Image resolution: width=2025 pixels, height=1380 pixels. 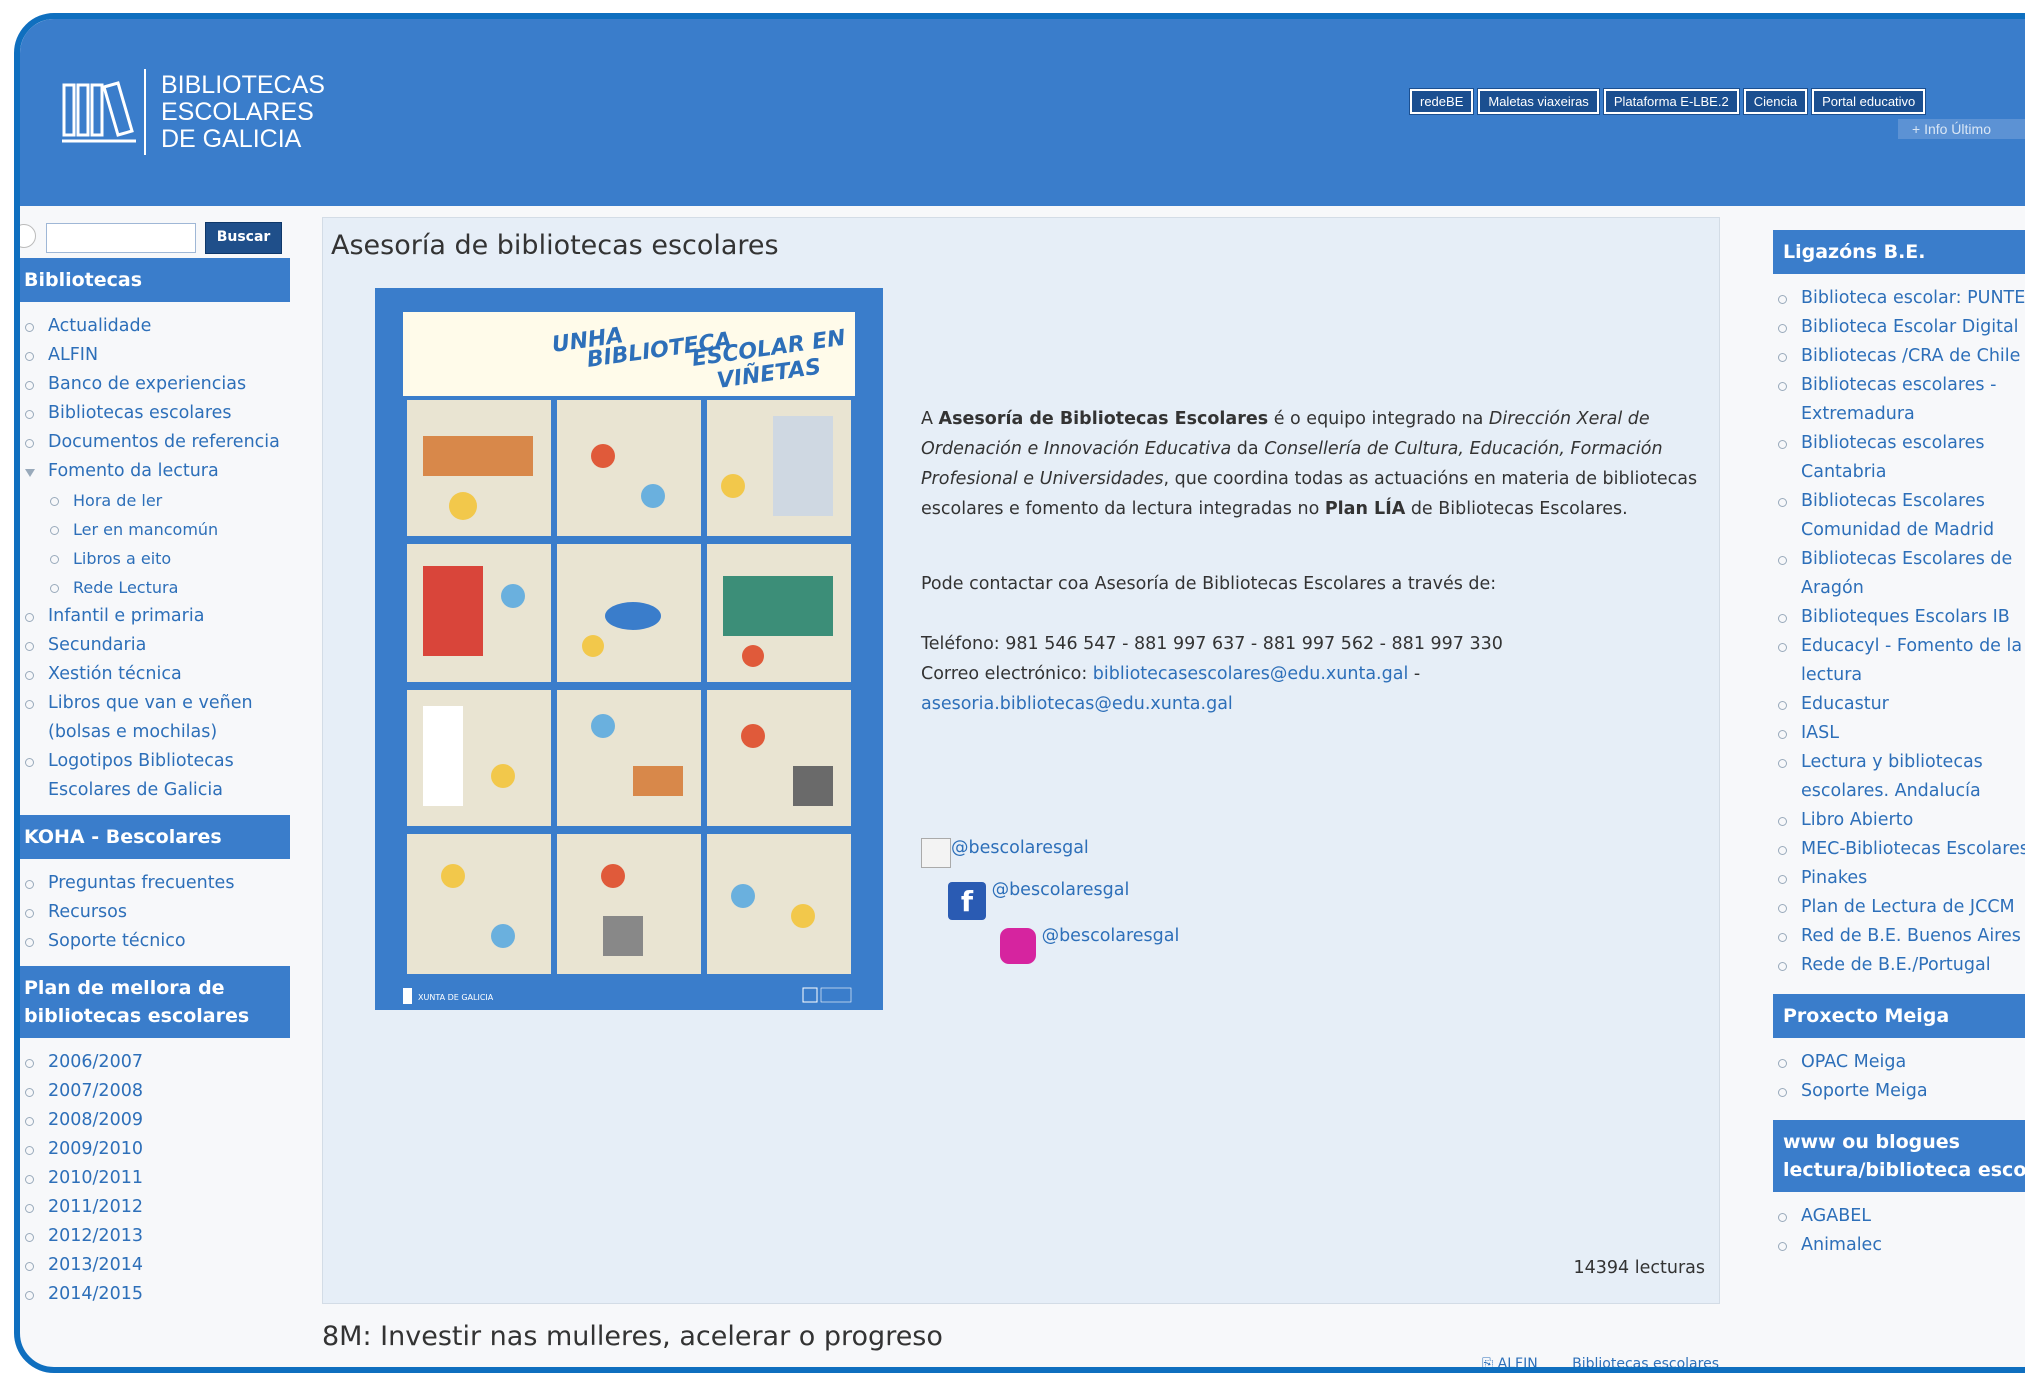 I want to click on info-strip: + Info Último, so click(x=1961, y=129).